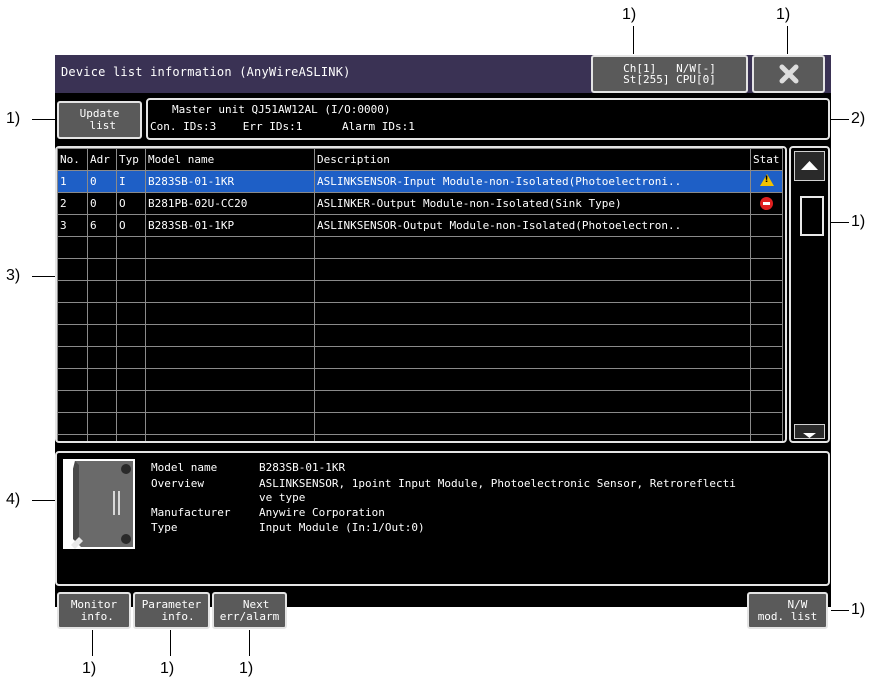 Image resolution: width=877 pixels, height=684 pixels. What do you see at coordinates (787, 610) in the screenshot?
I see `nw-mod-list-button: N/W mod. list` at bounding box center [787, 610].